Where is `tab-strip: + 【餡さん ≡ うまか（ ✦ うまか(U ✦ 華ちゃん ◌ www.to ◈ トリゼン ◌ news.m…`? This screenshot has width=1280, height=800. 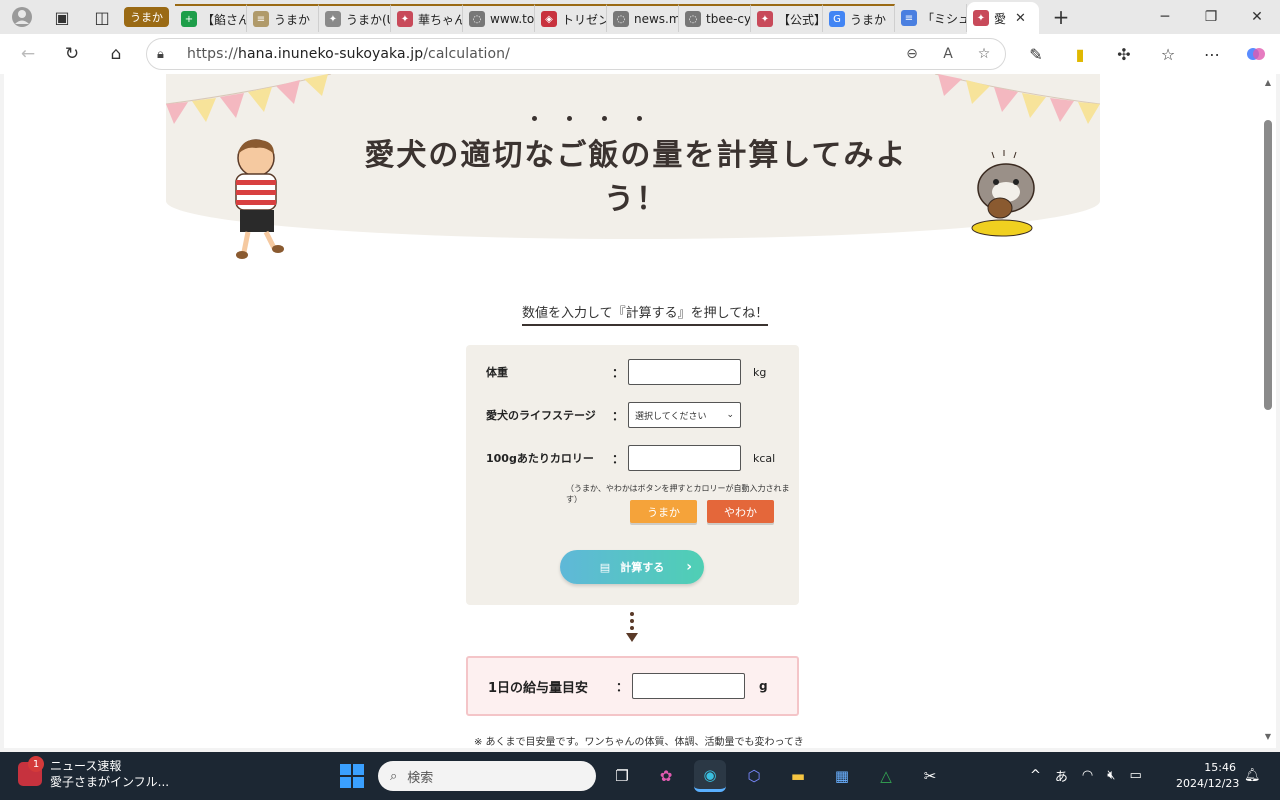
tab-strip: + 【餡さん ≡ うまか（ ✦ うまか(U ✦ 華ちゃん ◌ www.to ◈ トリゼン ◌ news.m… is located at coordinates (607, 17).